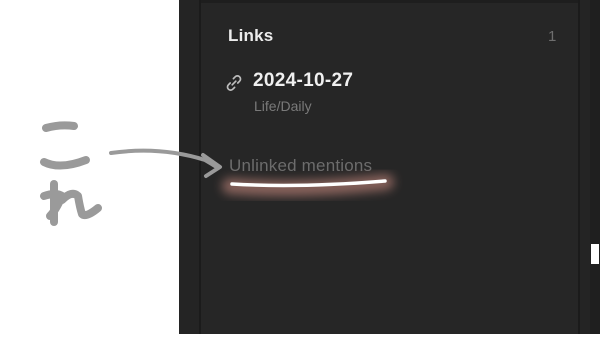 The height and width of the screenshot is (338, 600). What do you see at coordinates (234, 83) in the screenshot?
I see `link-icon` at bounding box center [234, 83].